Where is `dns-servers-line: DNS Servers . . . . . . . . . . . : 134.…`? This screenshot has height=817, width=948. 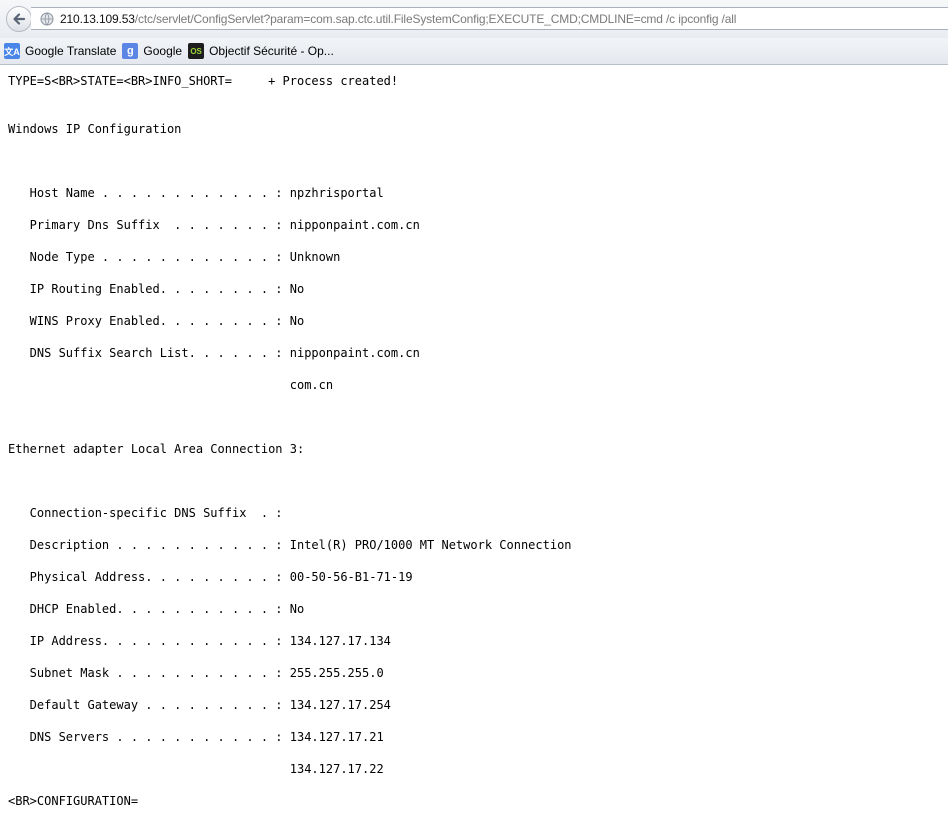
dns-servers-line: DNS Servers . . . . . . . . . . . : 134.… is located at coordinates (196, 737).